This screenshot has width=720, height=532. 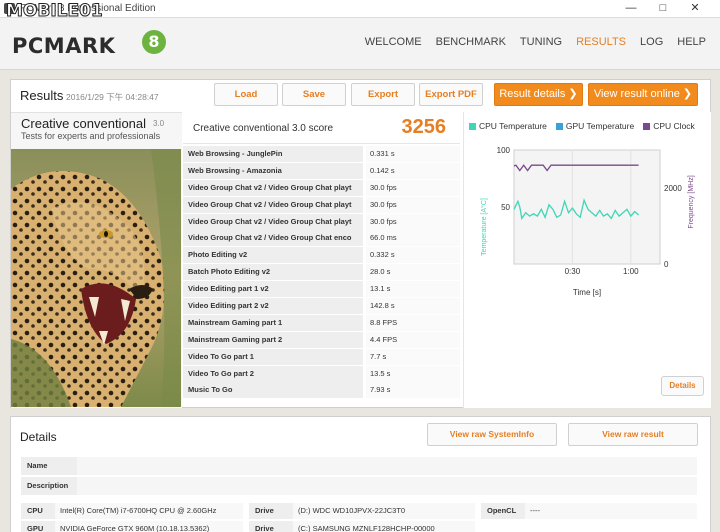 I want to click on table-row: Mainstream Gaming part 1 8.8 FPS, so click(x=321, y=323).